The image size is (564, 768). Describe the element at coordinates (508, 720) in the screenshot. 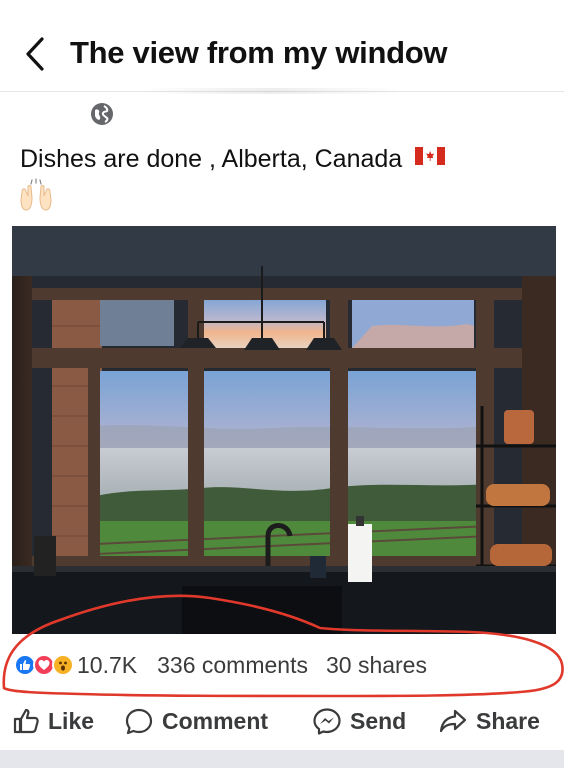

I see `share-label: Share` at that location.